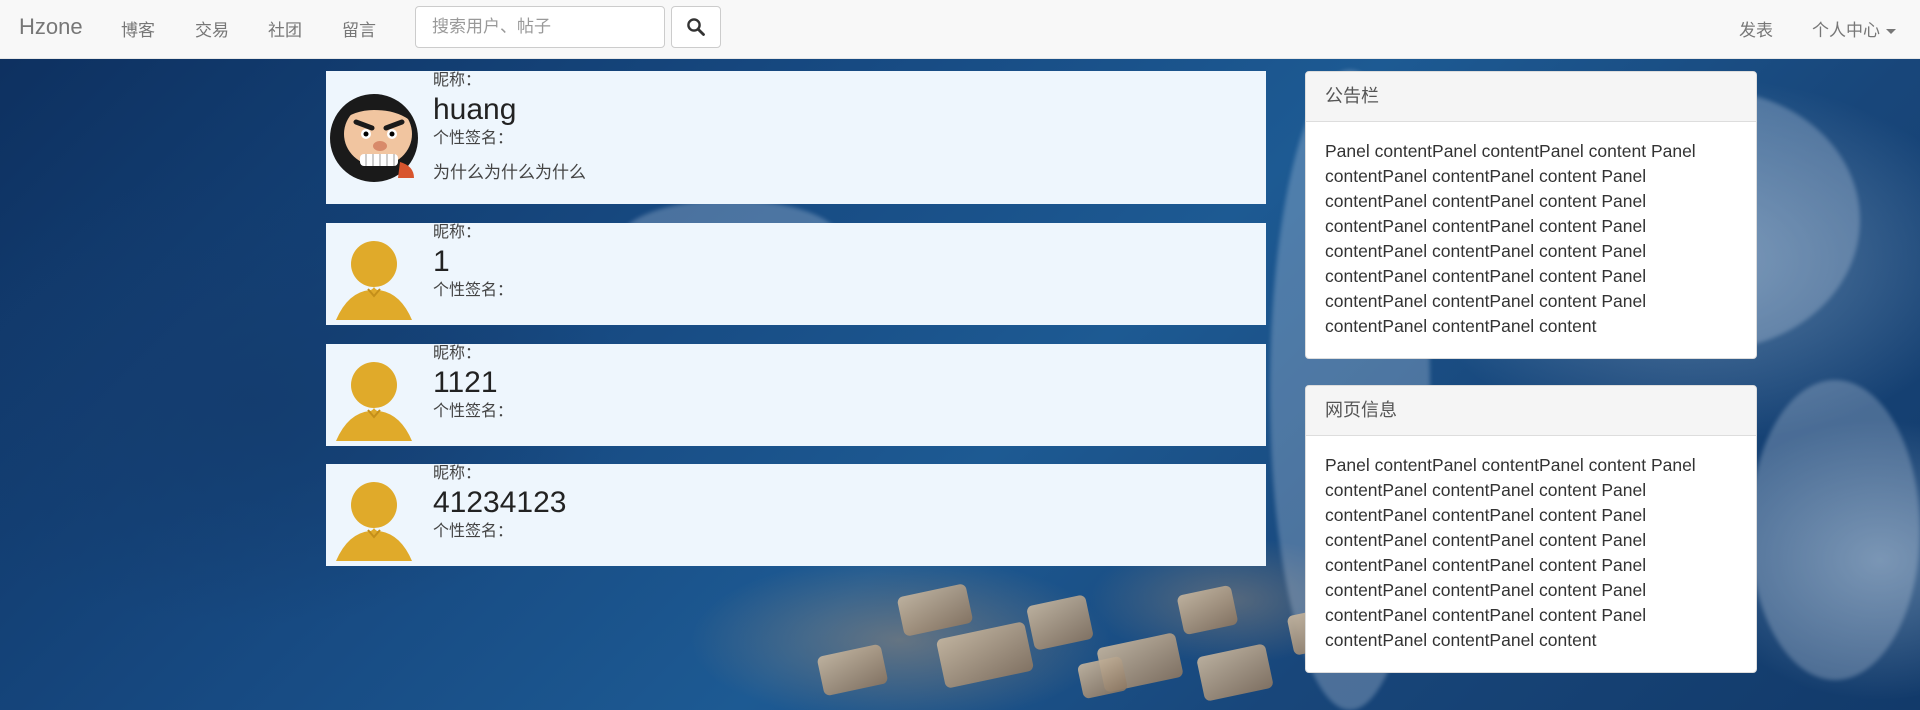 This screenshot has height=710, width=1920. Describe the element at coordinates (441, 261) in the screenshot. I see `nickname-value: 1` at that location.